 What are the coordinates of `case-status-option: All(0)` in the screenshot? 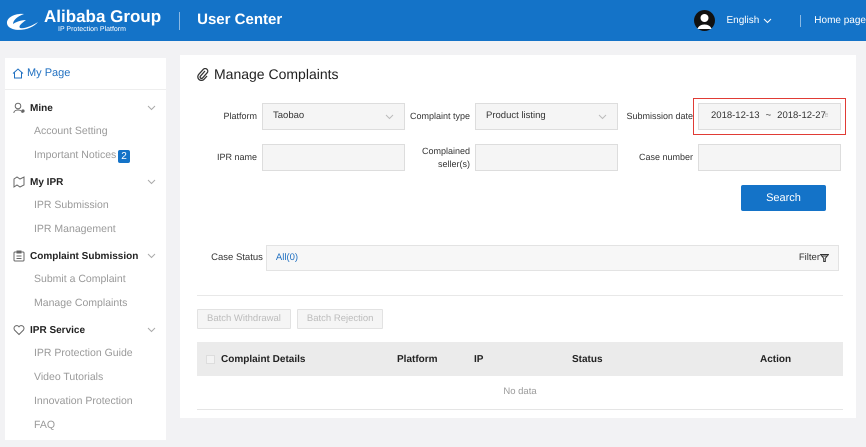 It's located at (287, 258).